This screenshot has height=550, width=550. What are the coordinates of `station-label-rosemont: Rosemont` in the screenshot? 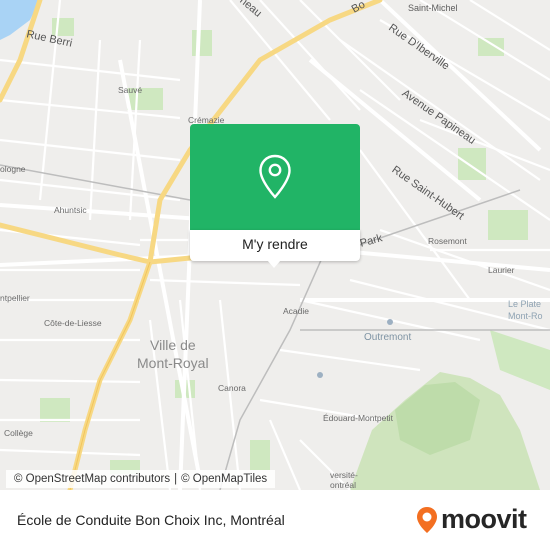 It's located at (447, 241).